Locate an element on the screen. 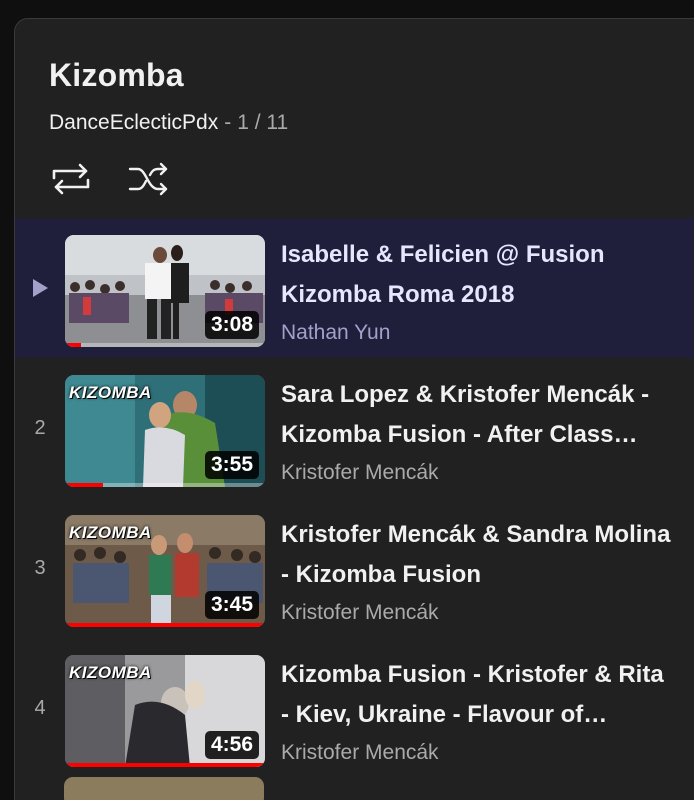 This screenshot has width=694, height=800. playlist-channel-link: DanceEclecticPdx is located at coordinates (133, 123).